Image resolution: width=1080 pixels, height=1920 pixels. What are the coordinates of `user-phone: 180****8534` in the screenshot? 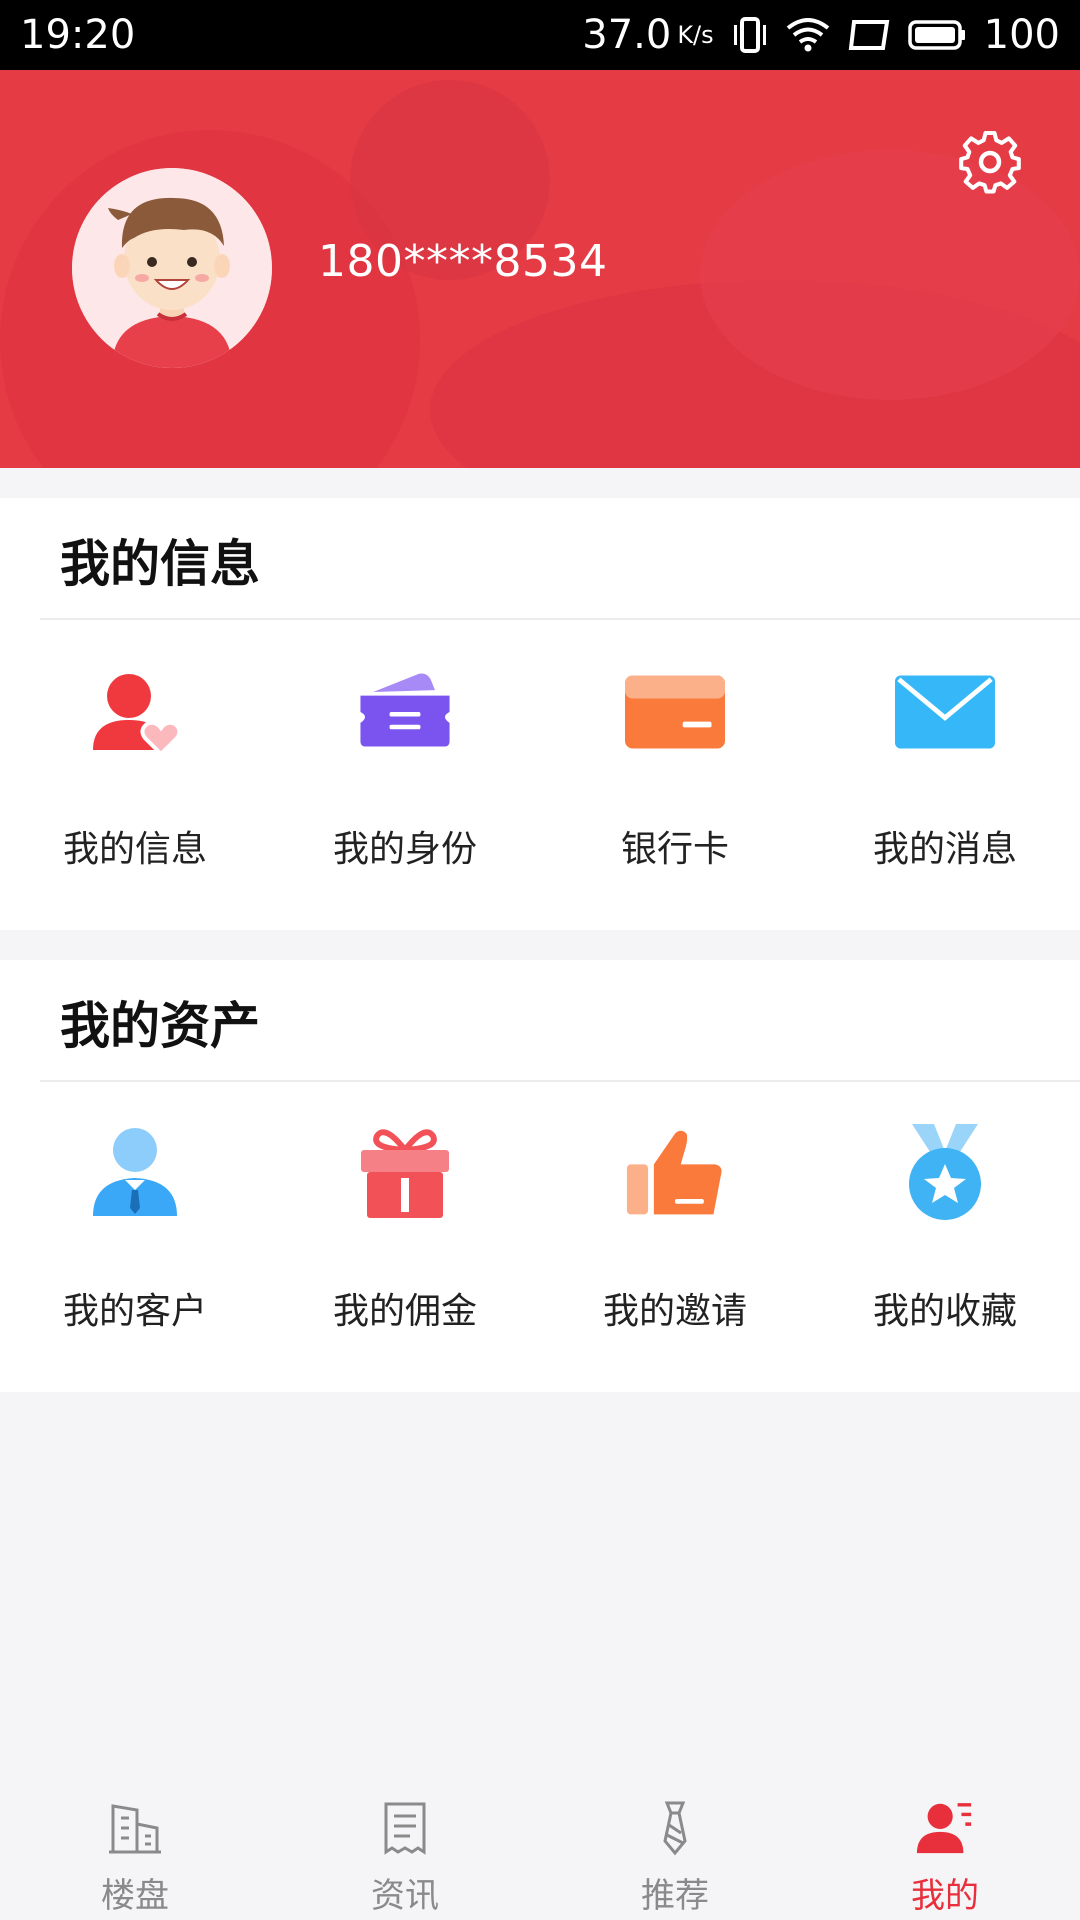 It's located at (462, 261).